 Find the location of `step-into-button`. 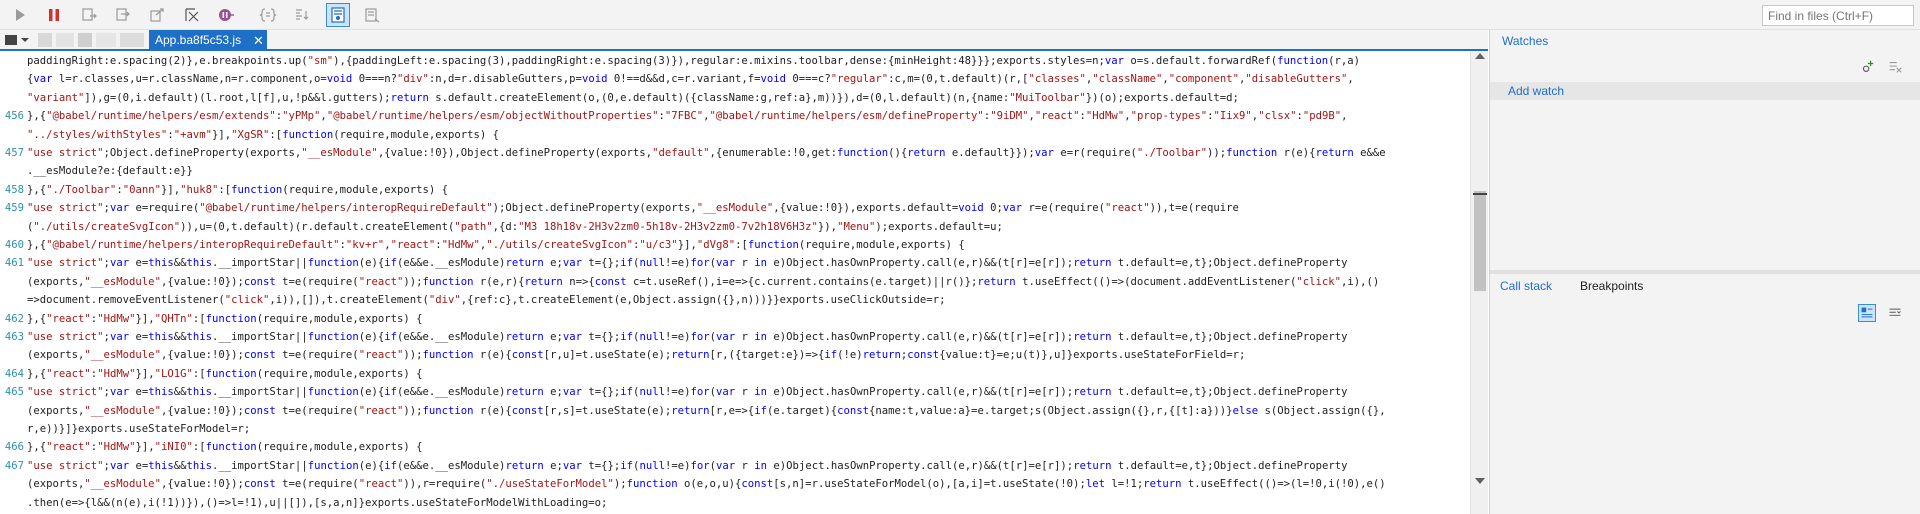

step-into-button is located at coordinates (124, 15).